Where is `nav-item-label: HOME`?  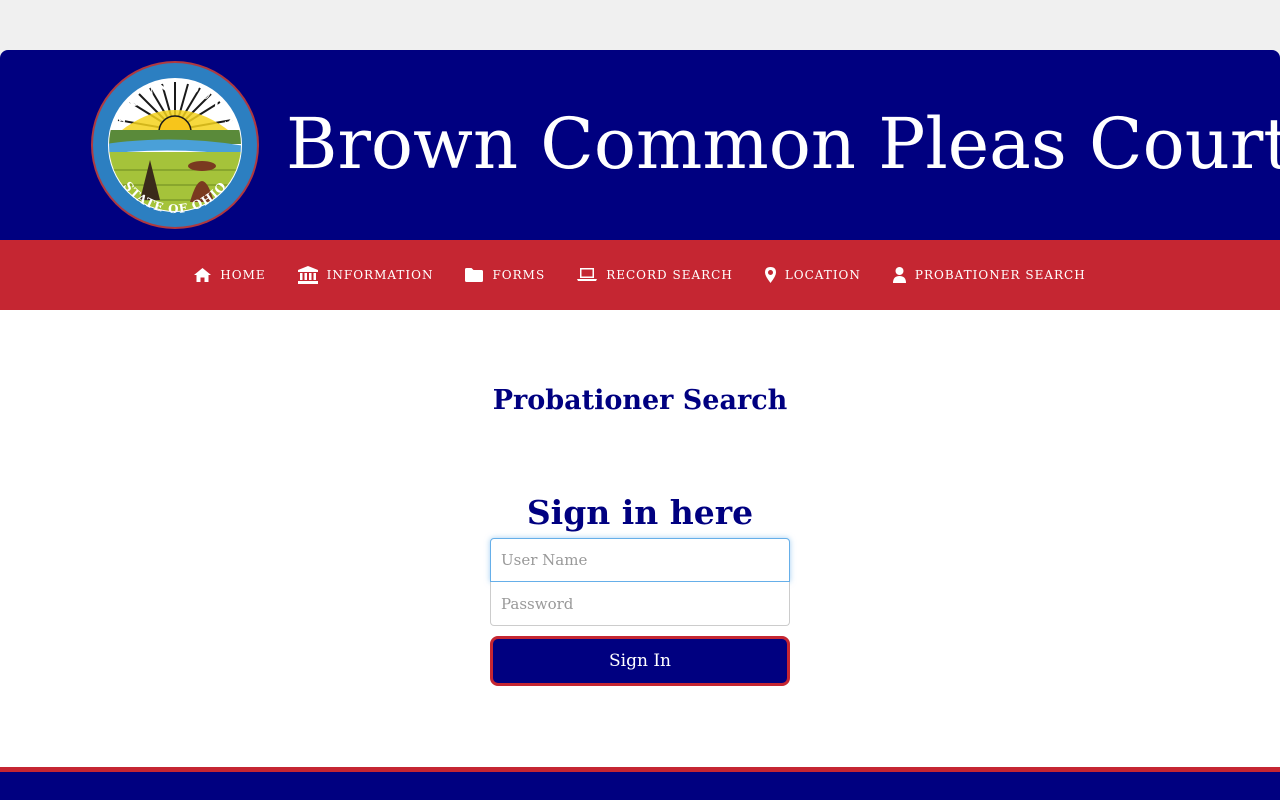 nav-item-label: HOME is located at coordinates (243, 275).